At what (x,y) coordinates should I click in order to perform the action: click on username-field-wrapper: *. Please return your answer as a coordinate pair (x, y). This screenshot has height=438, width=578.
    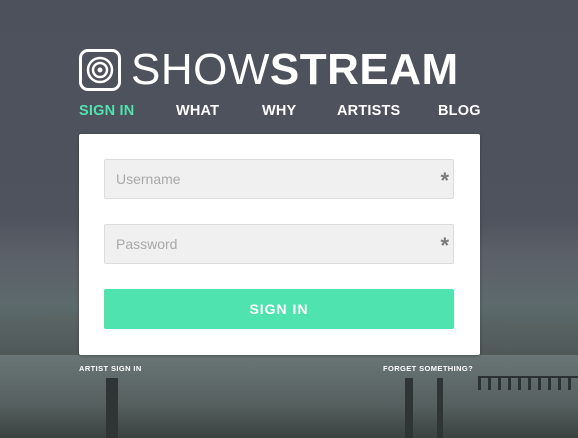
    Looking at the image, I should click on (279, 179).